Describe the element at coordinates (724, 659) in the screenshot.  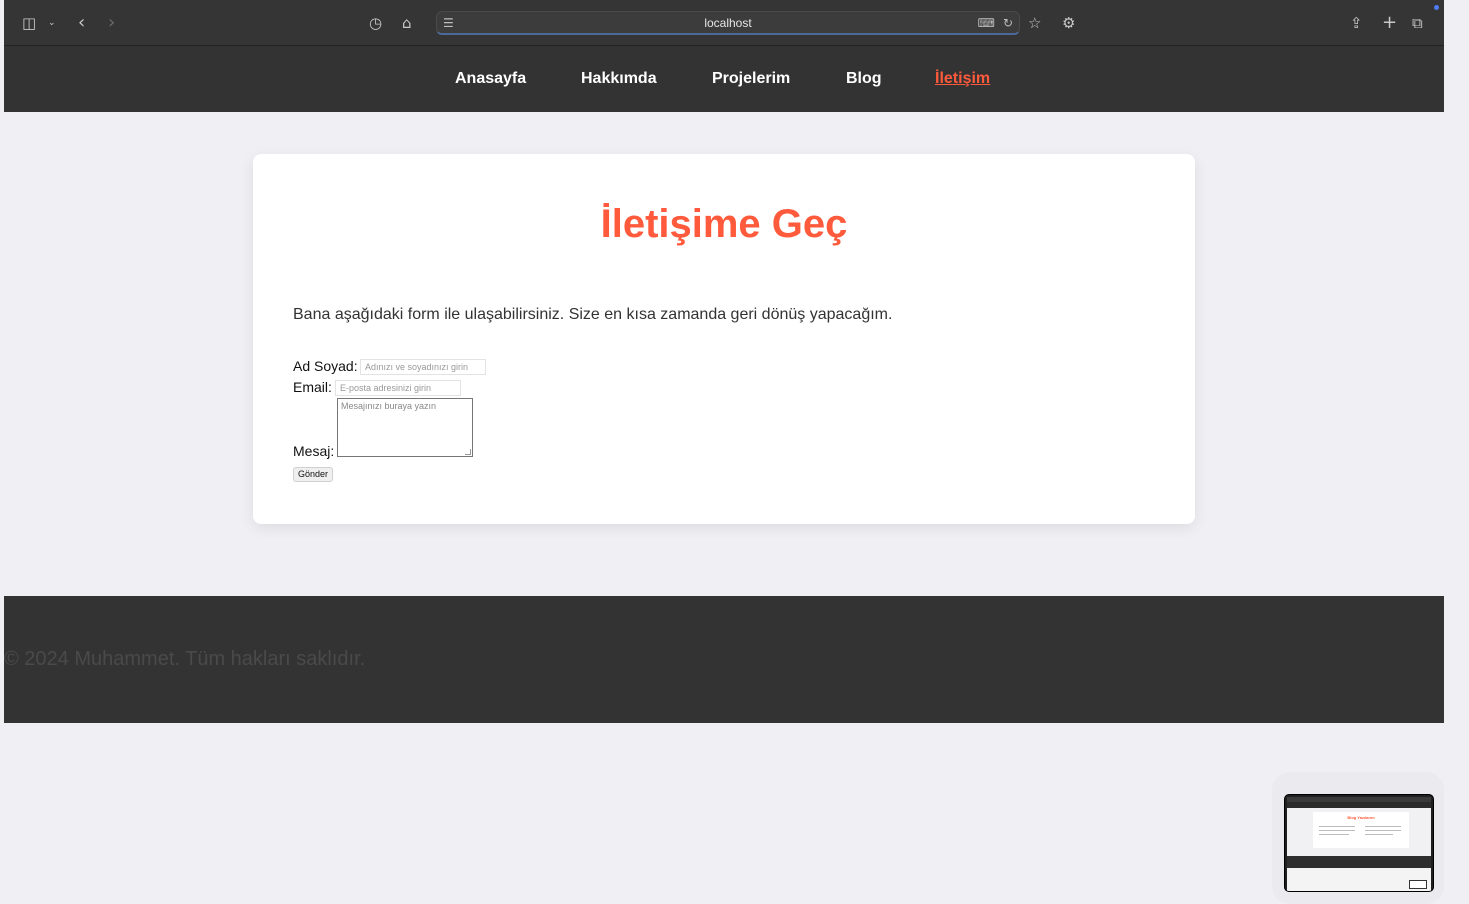
I see `site-footer: © 2024 Muhammet. Tüm hakları saklıdır.` at that location.